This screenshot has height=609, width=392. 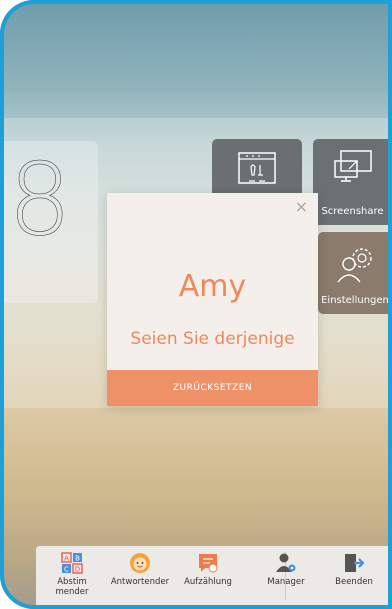 I want to click on screenshare-label: Screenshare, so click(x=352, y=211).